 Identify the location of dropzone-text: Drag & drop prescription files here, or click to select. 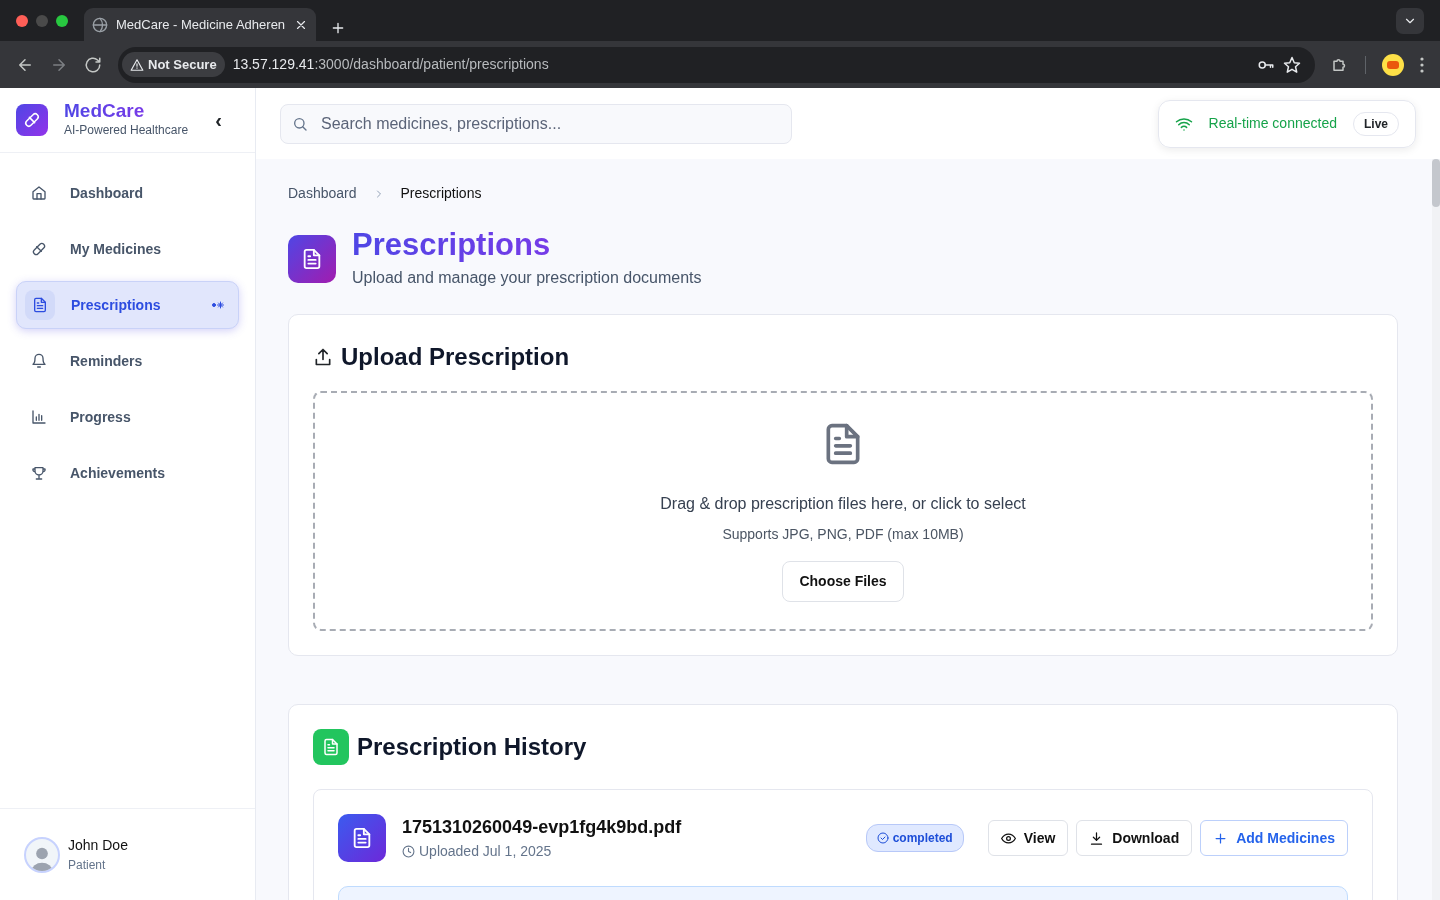
(843, 504).